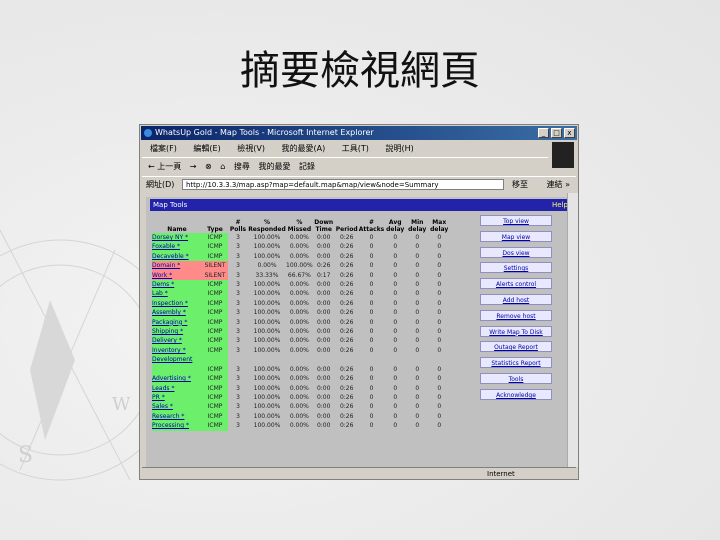 The image size is (720, 540). What do you see at coordinates (516, 378) in the screenshot?
I see `side-menu-button: Tools` at bounding box center [516, 378].